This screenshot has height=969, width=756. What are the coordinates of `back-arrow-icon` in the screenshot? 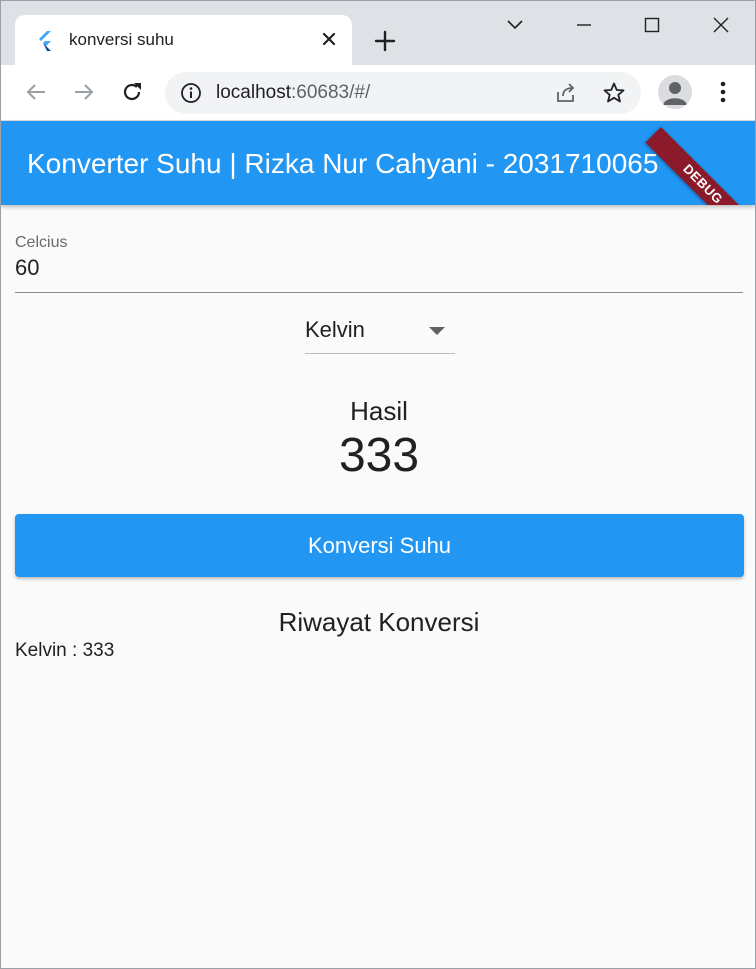 It's located at (36, 92).